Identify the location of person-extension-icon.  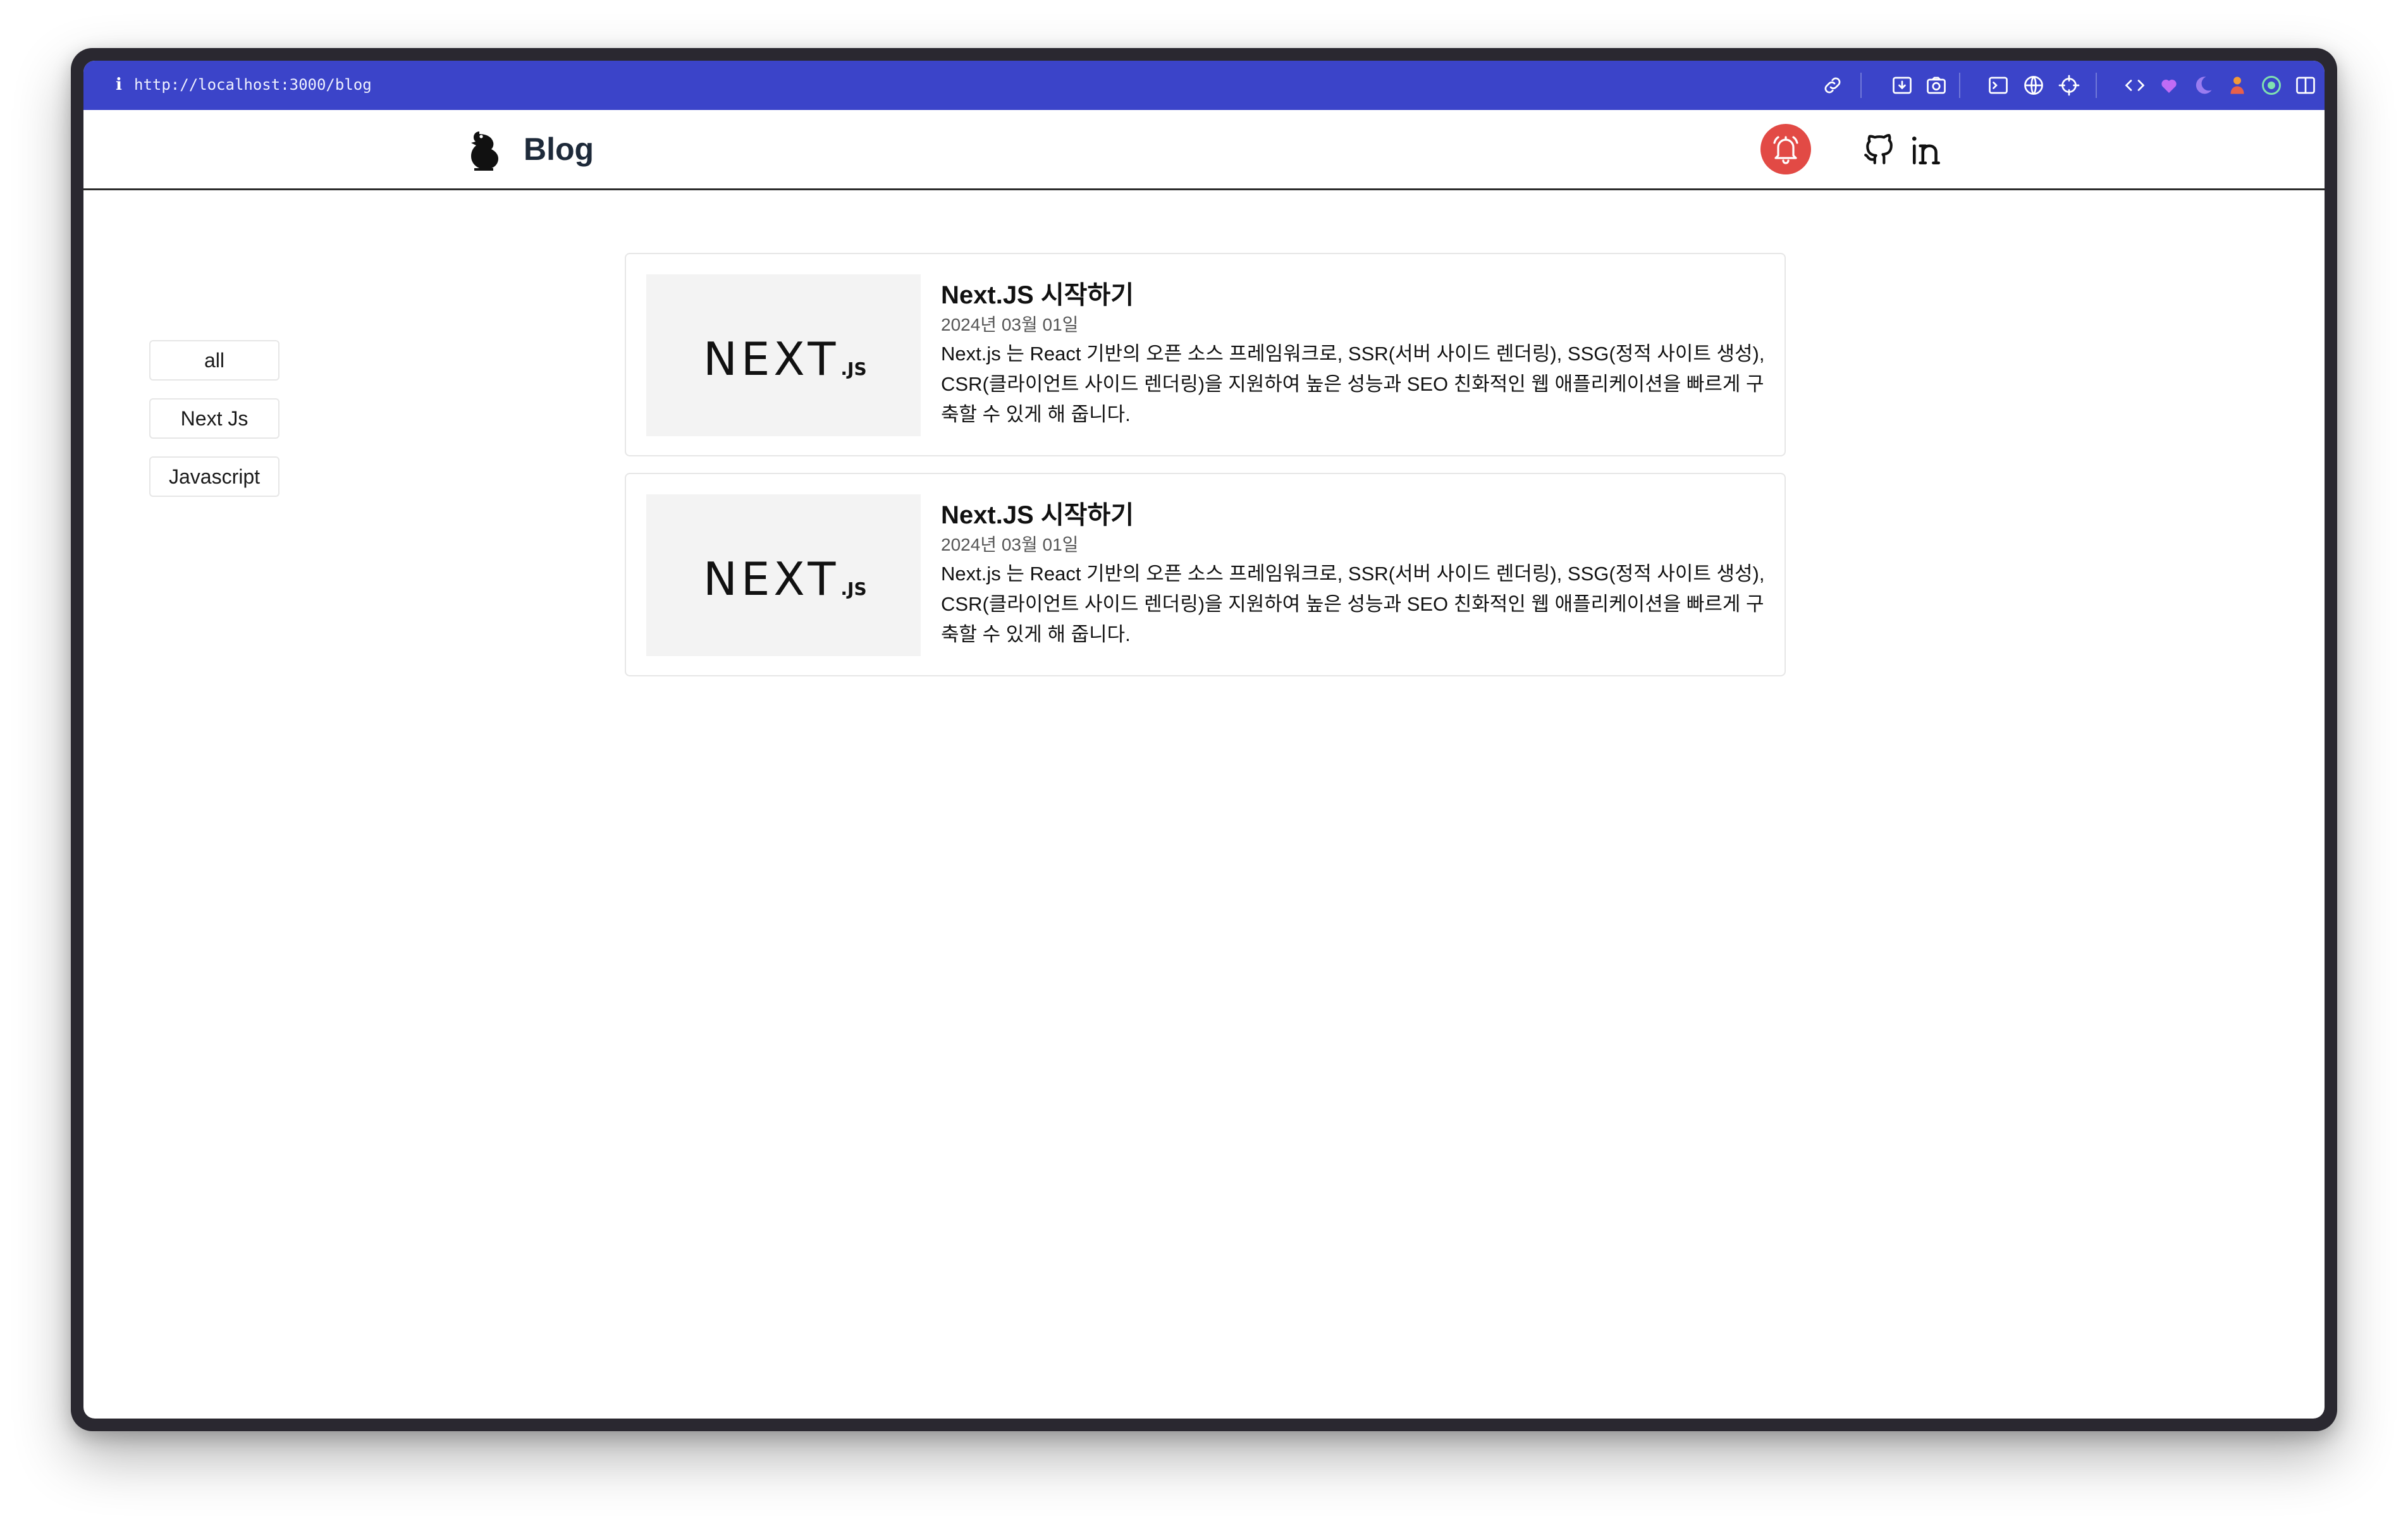
(2237, 85).